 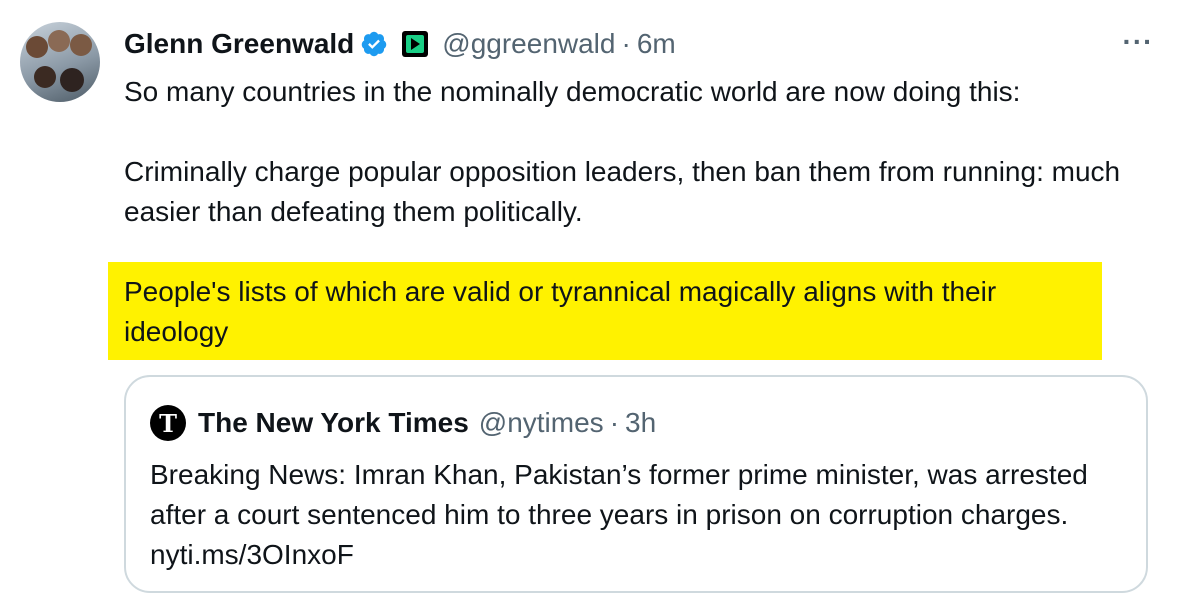 What do you see at coordinates (333, 422) in the screenshot?
I see `quoted-author-name: The New York Times` at bounding box center [333, 422].